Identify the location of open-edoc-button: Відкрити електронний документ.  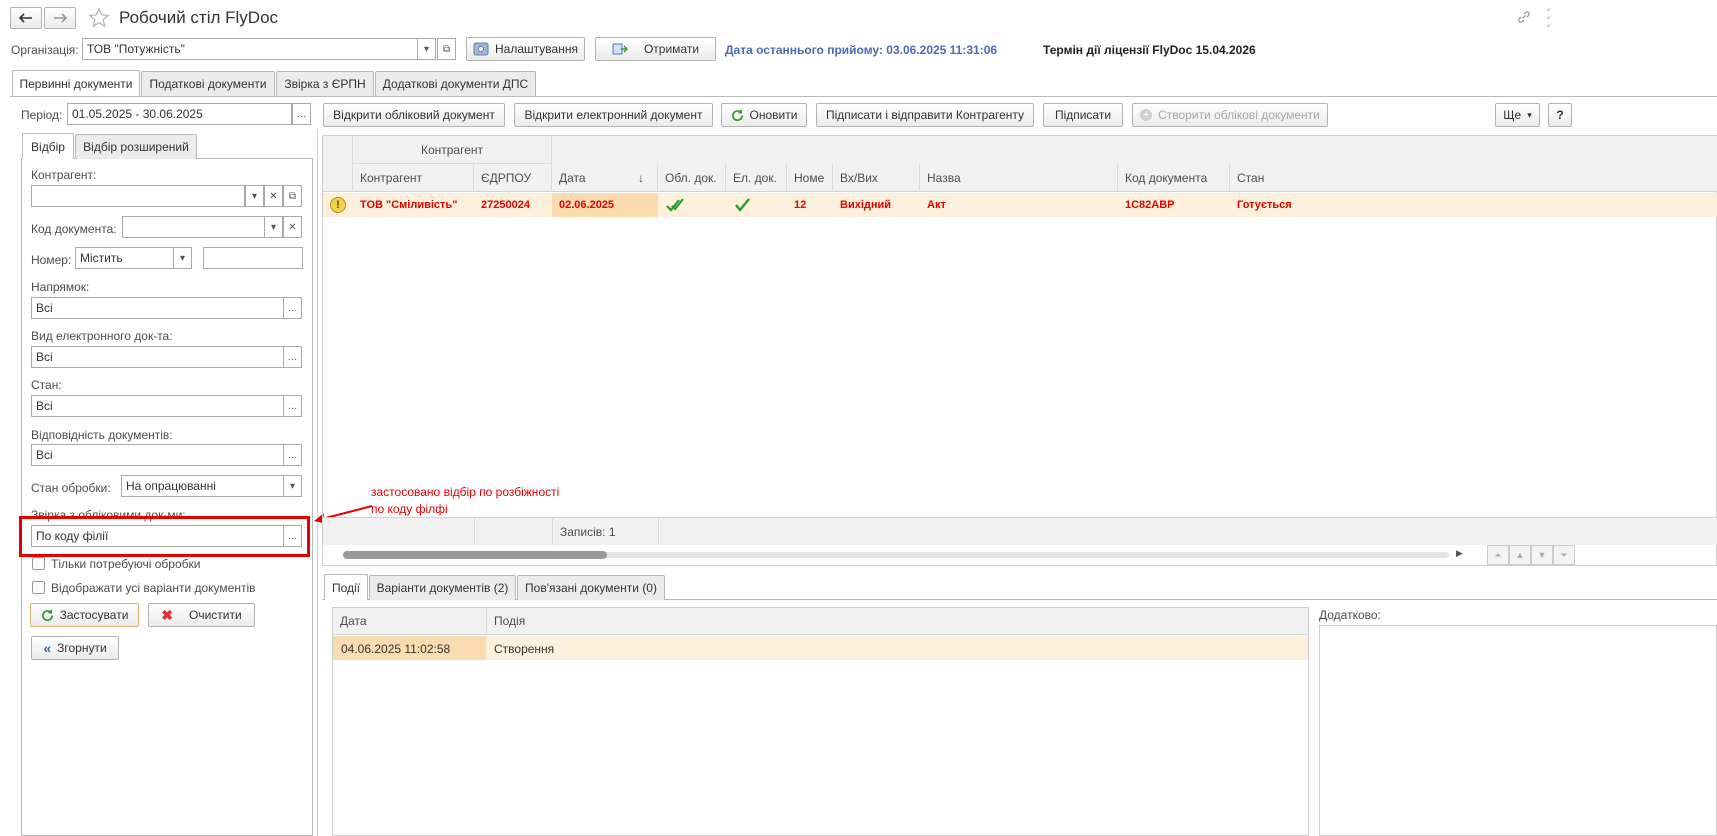
(613, 115).